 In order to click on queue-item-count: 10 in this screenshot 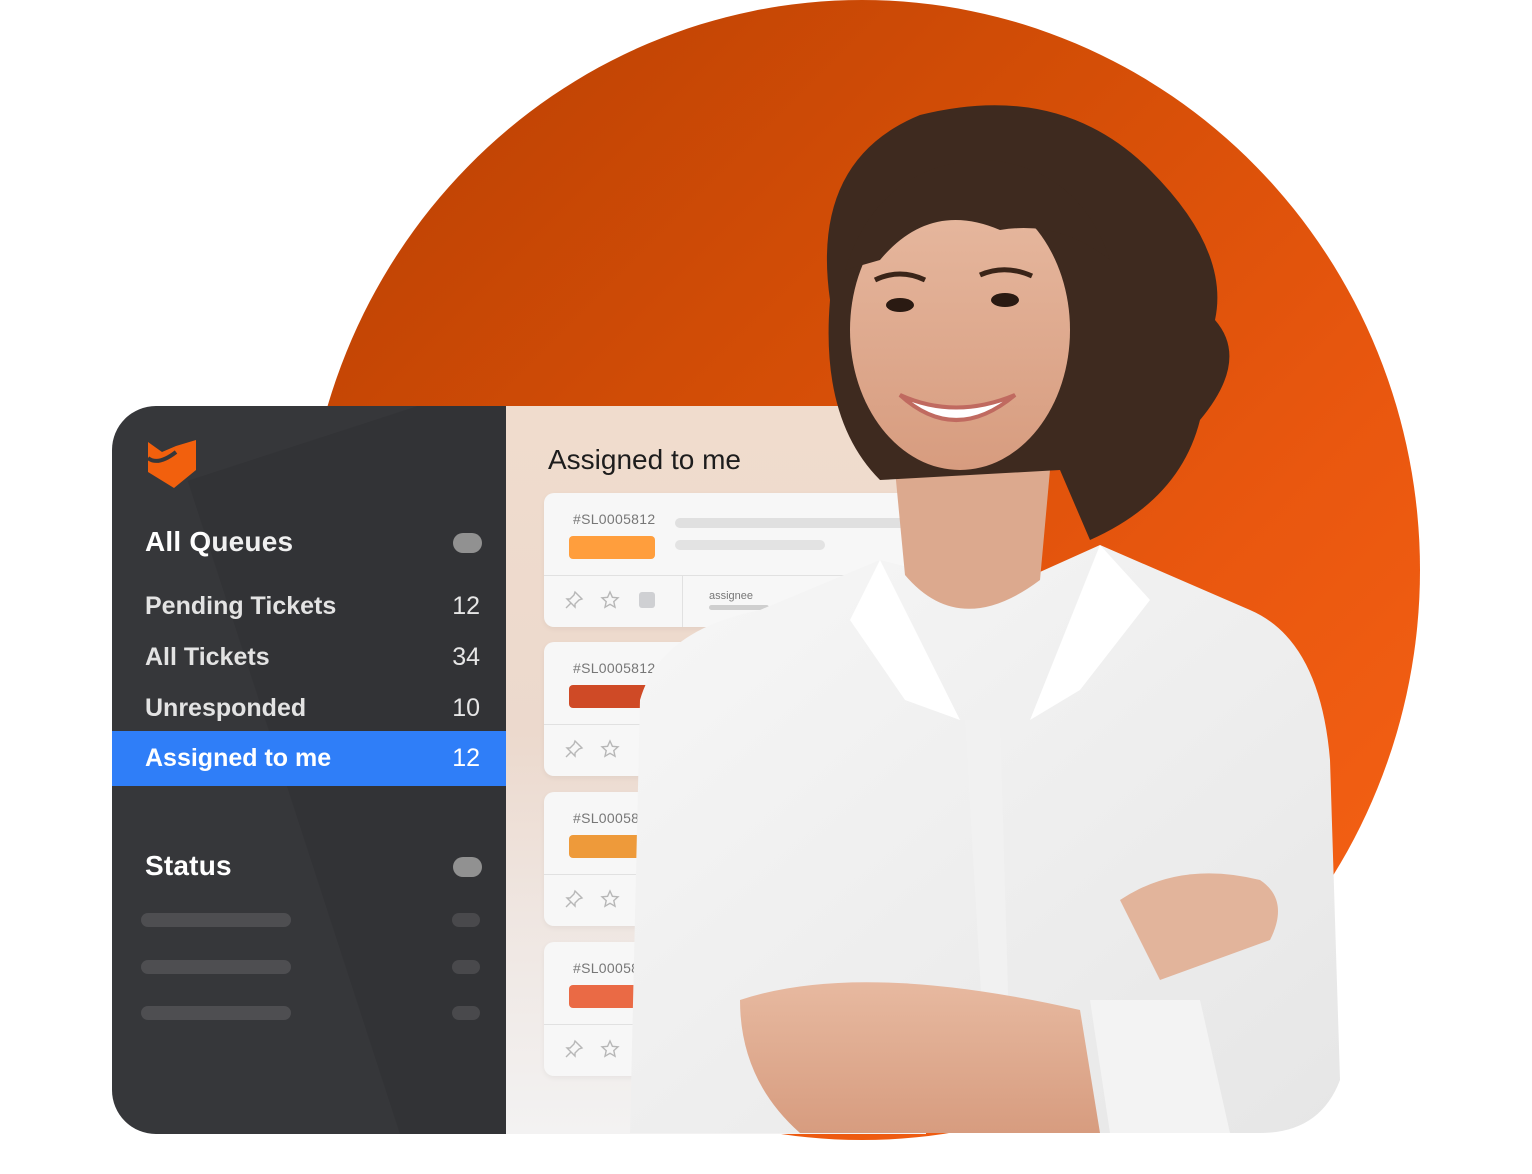, I will do `click(466, 708)`.